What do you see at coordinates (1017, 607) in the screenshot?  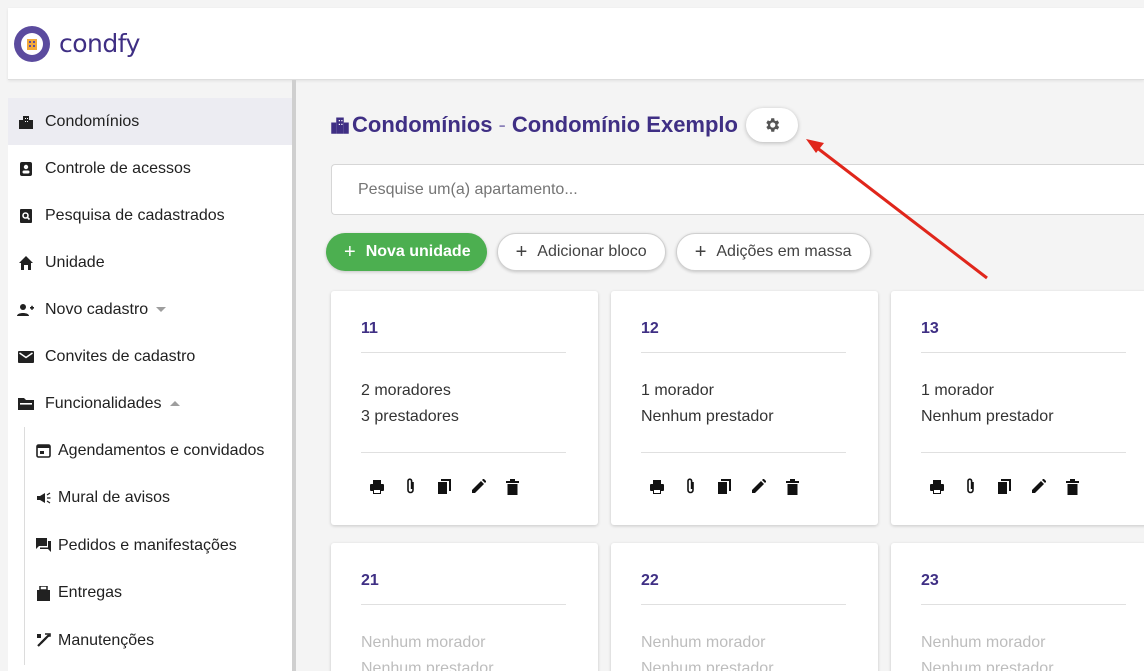 I see `unit-card: 23 Nenhum morador Nenhum prestador` at bounding box center [1017, 607].